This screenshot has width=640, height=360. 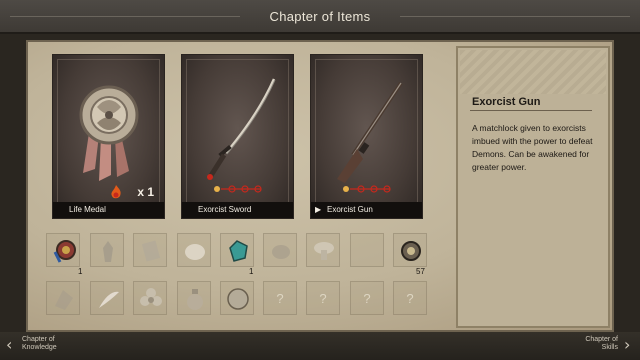 I want to click on next-chapter-line2: Skills, so click(x=609, y=347).